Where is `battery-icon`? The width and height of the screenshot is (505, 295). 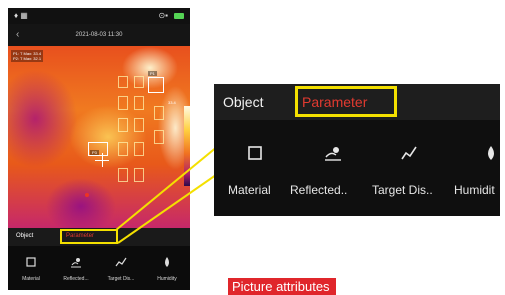
battery-icon is located at coordinates (179, 15).